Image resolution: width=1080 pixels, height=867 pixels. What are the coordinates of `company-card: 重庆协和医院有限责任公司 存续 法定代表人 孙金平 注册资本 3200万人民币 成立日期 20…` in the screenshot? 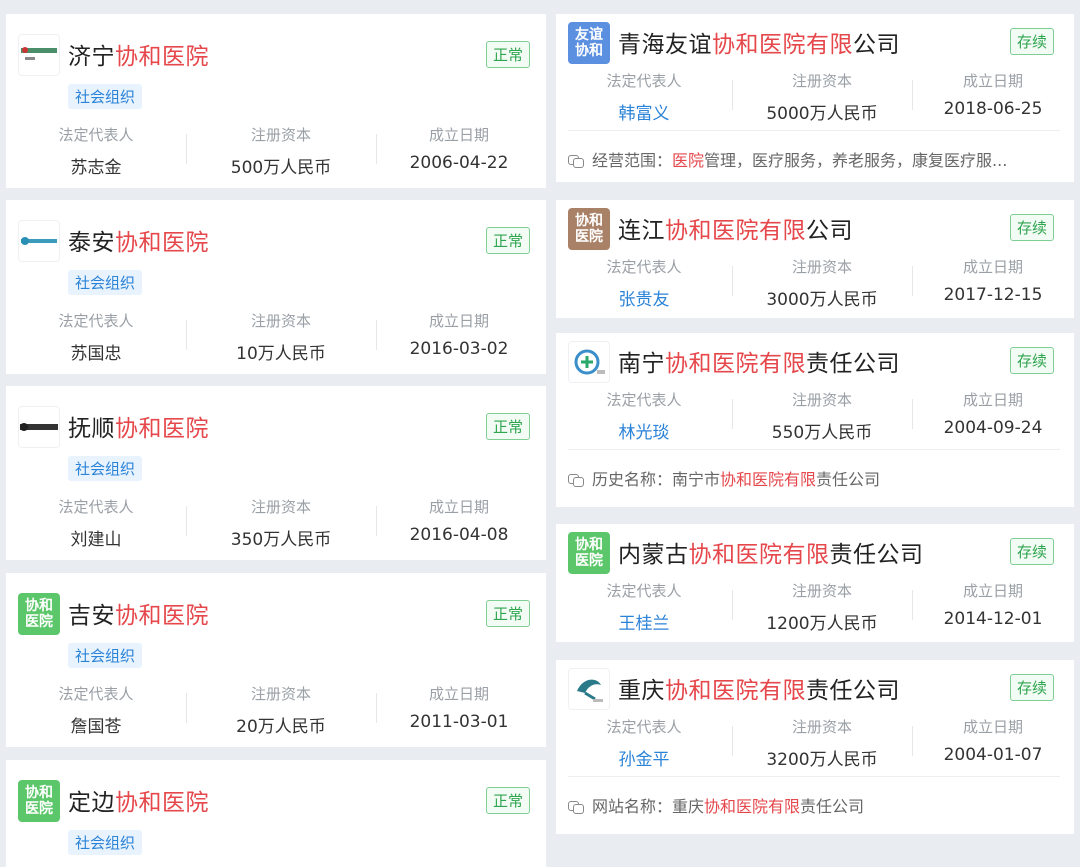 It's located at (815, 747).